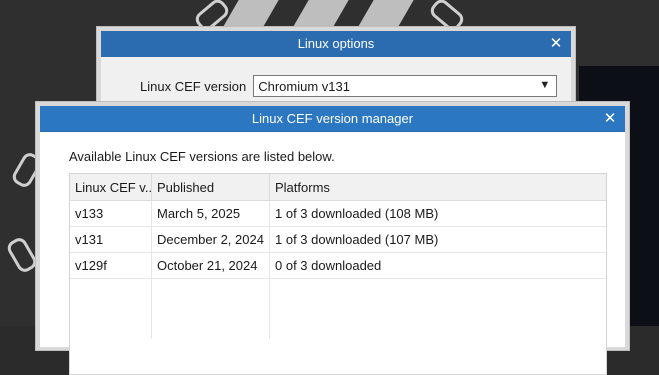 The image size is (659, 375). What do you see at coordinates (211, 213) in the screenshot?
I see `cell-published: March 5, 2025` at bounding box center [211, 213].